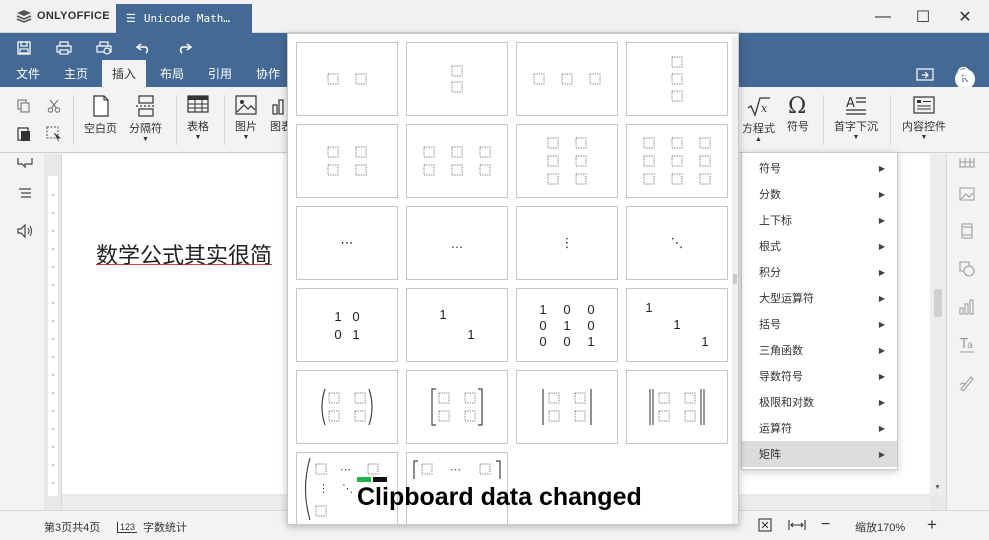  I want to click on matrix-2x2-double-bars, so click(677, 407).